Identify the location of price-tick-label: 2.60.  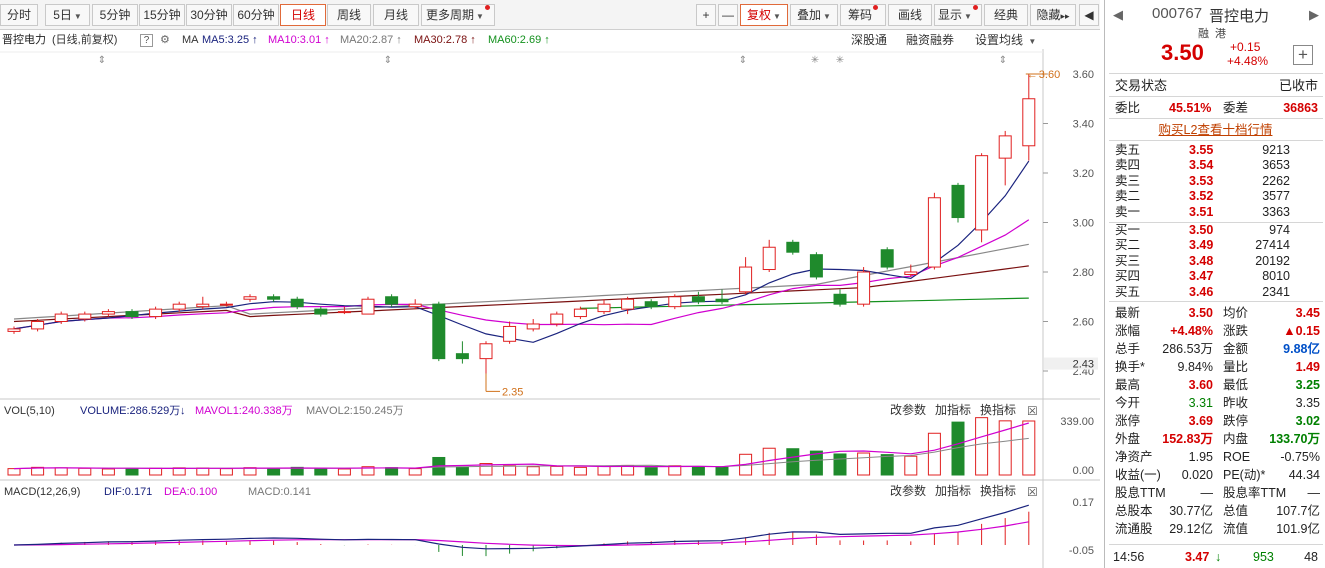
(1083, 323).